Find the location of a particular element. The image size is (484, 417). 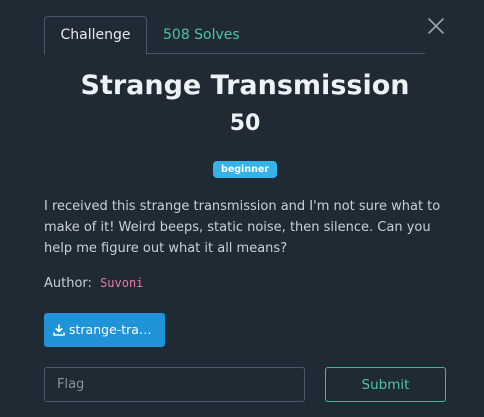

close-icon is located at coordinates (436, 26).